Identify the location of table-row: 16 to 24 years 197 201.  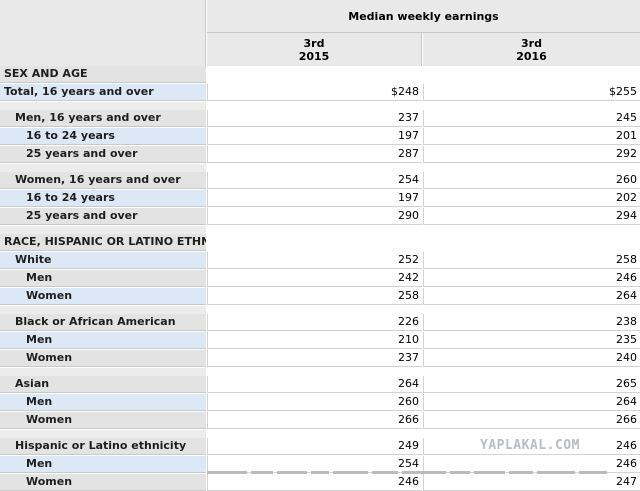
(320, 136).